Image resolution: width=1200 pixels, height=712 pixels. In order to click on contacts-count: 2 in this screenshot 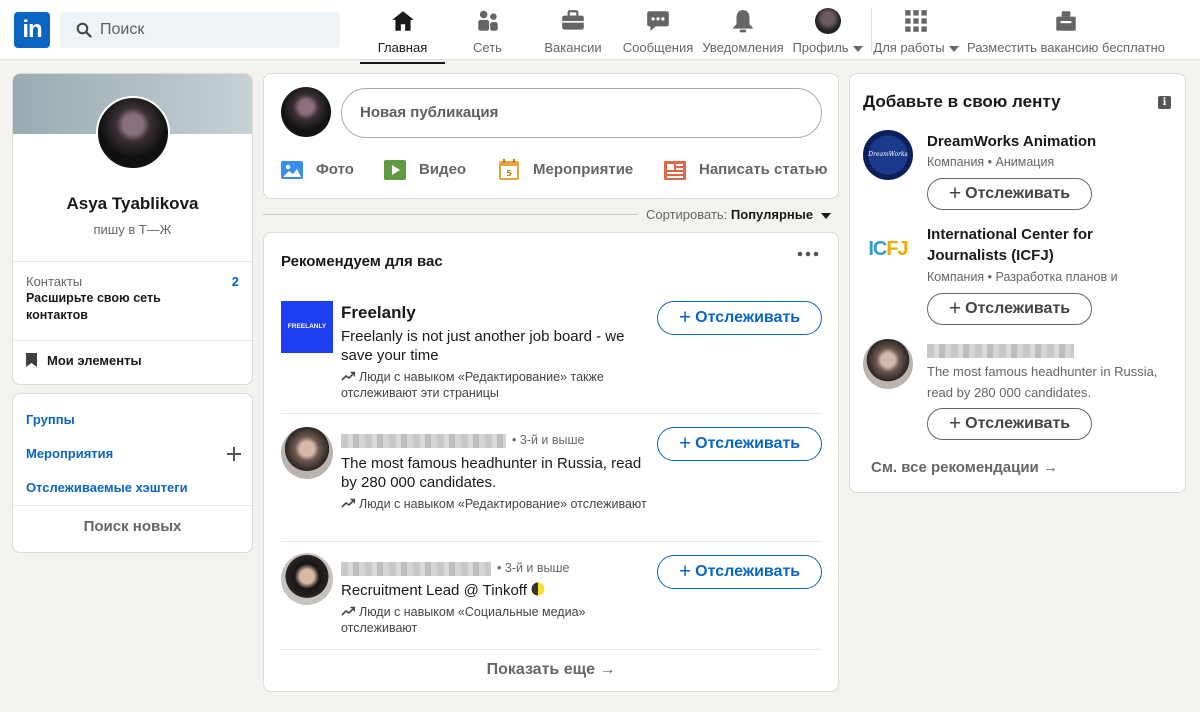, I will do `click(235, 281)`.